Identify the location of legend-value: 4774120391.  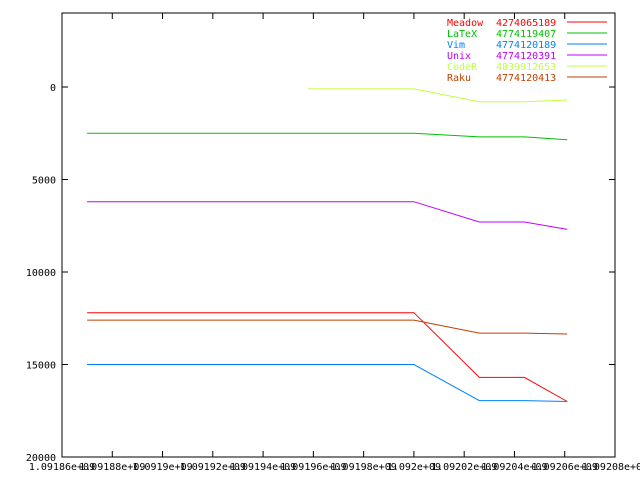
(526, 56).